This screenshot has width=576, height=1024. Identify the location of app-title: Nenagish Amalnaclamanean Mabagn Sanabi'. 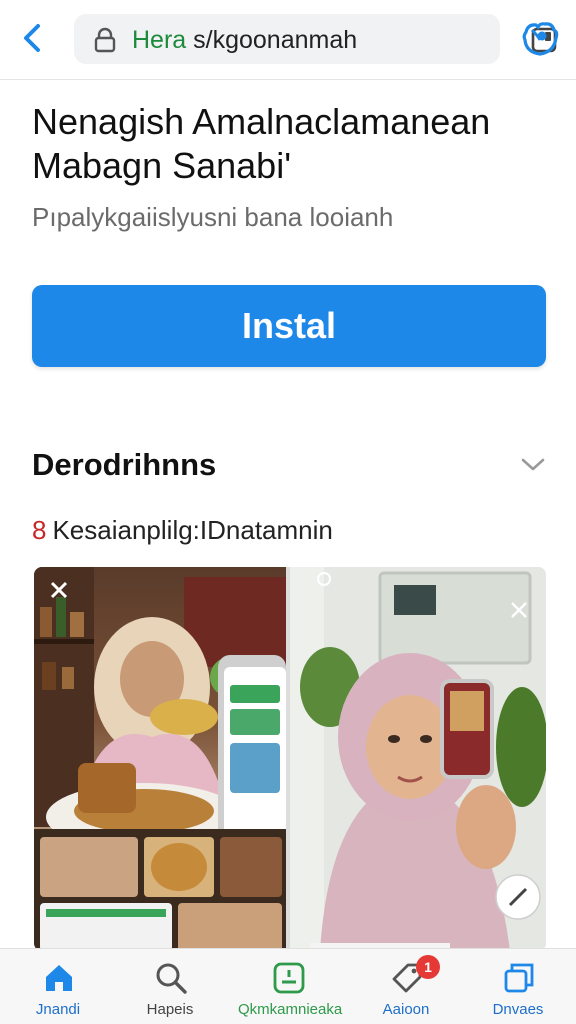
(261, 143).